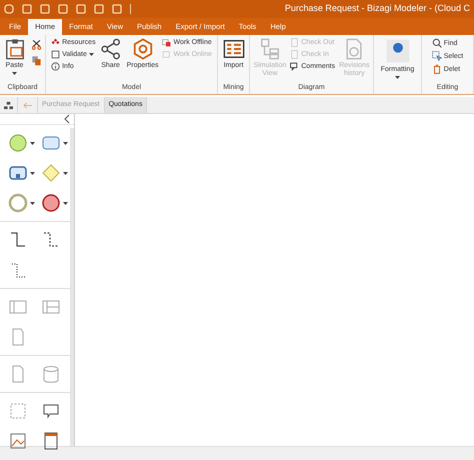  What do you see at coordinates (143, 49) in the screenshot?
I see `hexagon-gear-icon` at bounding box center [143, 49].